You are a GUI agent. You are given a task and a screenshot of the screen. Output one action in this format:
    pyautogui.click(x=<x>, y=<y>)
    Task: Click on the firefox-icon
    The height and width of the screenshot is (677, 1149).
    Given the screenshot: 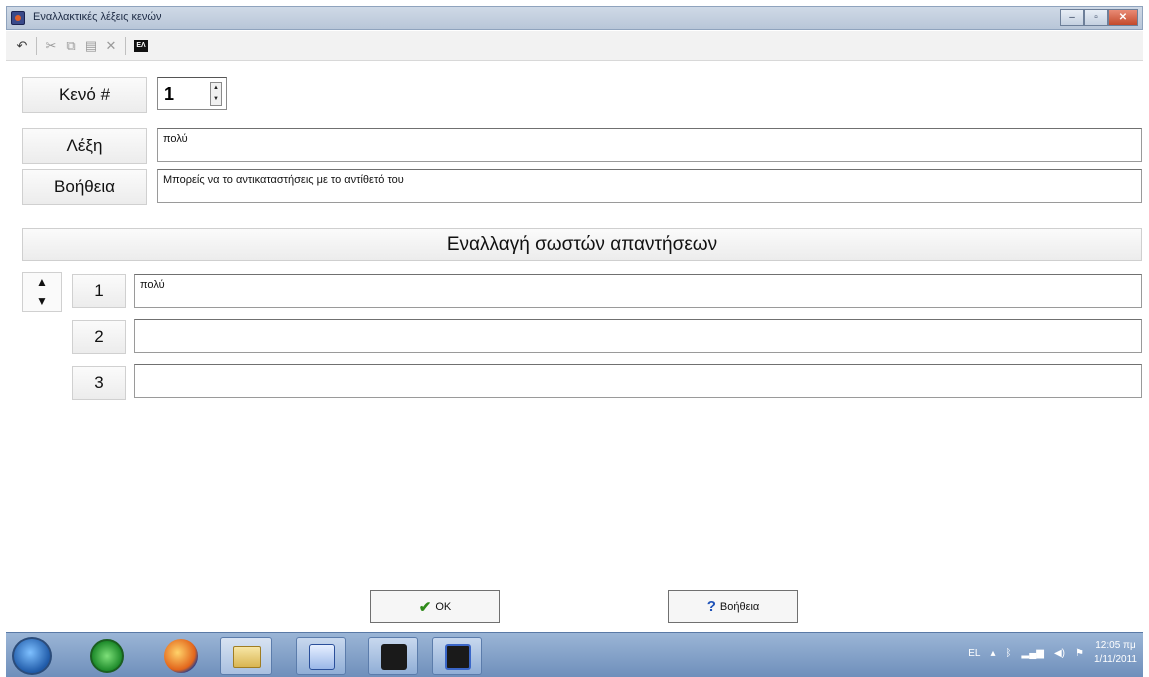 What is the action you would take?
    pyautogui.click(x=181, y=656)
    